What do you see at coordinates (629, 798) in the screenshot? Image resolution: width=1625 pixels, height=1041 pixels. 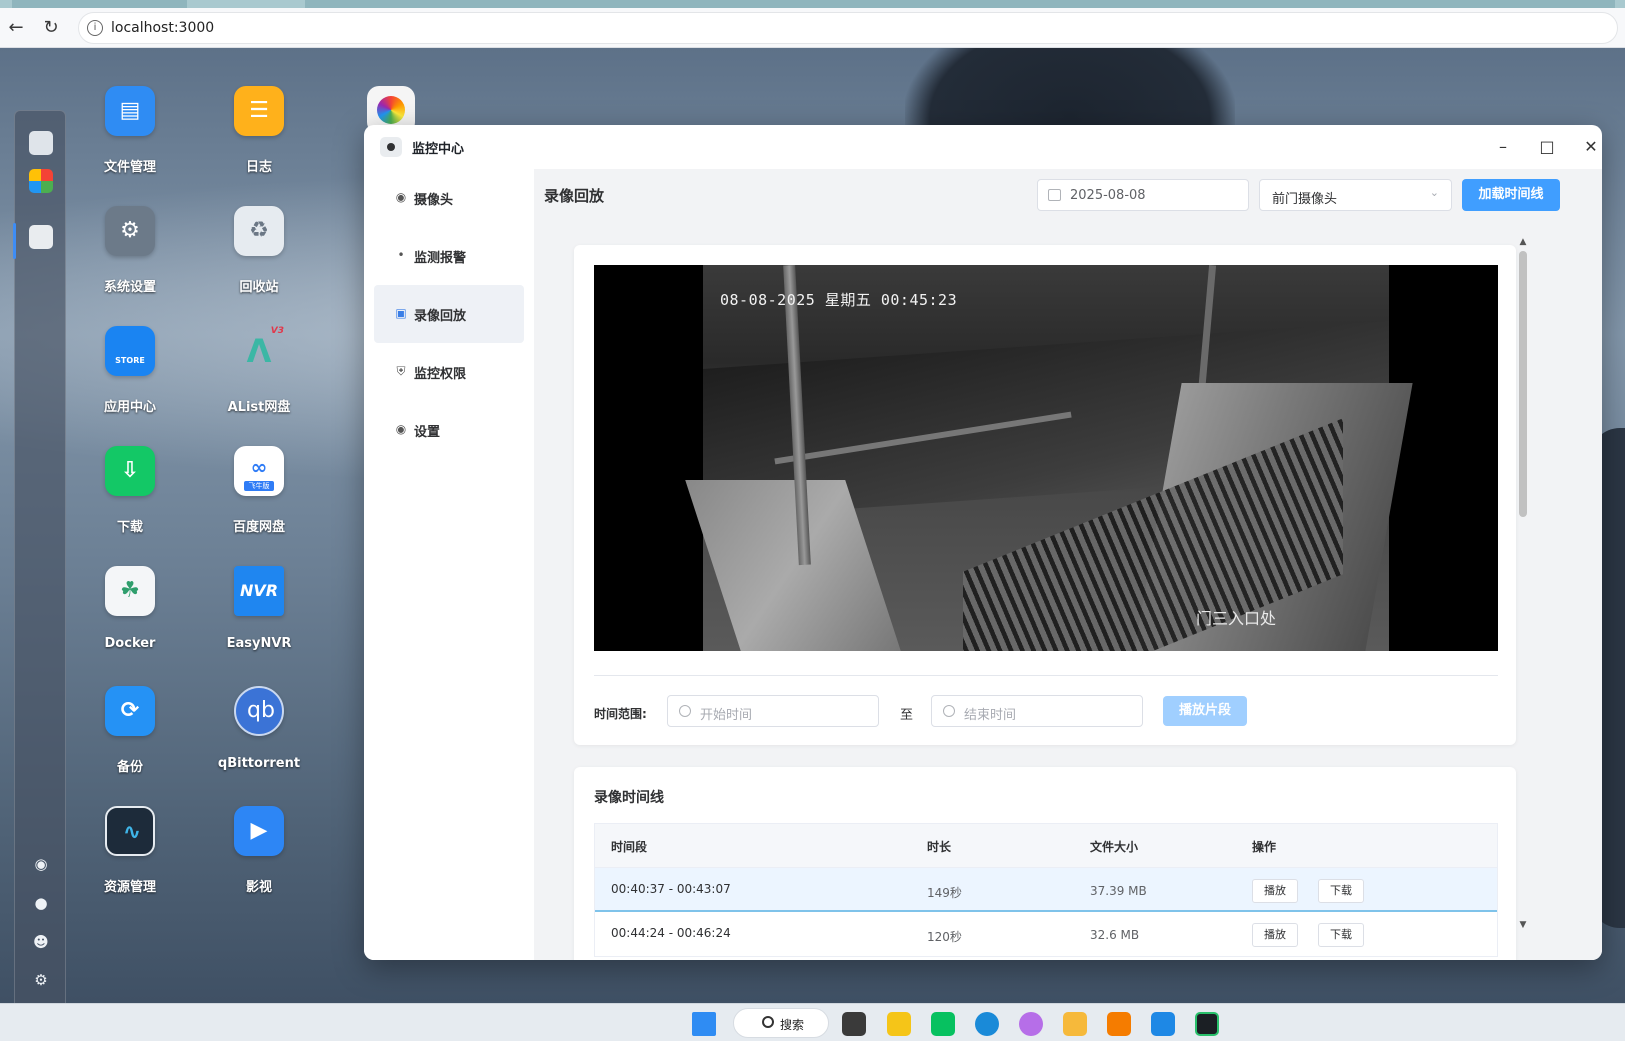 I see `timeline-title: 录像时间线` at bounding box center [629, 798].